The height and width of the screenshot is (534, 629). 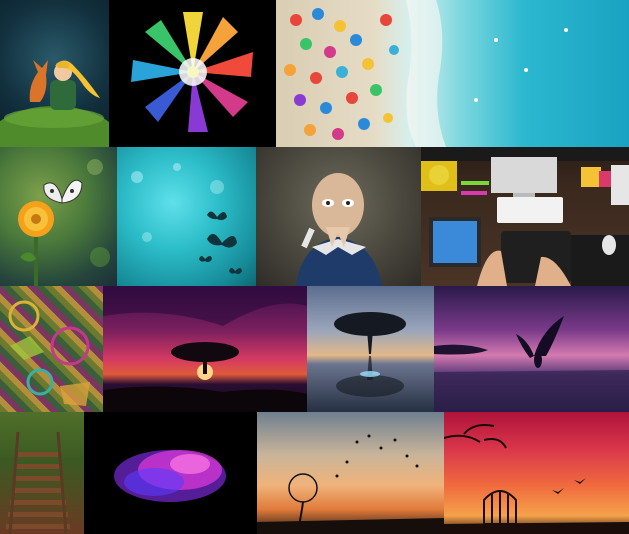 I want to click on birdcage-birds-sunset, so click(x=536, y=473).